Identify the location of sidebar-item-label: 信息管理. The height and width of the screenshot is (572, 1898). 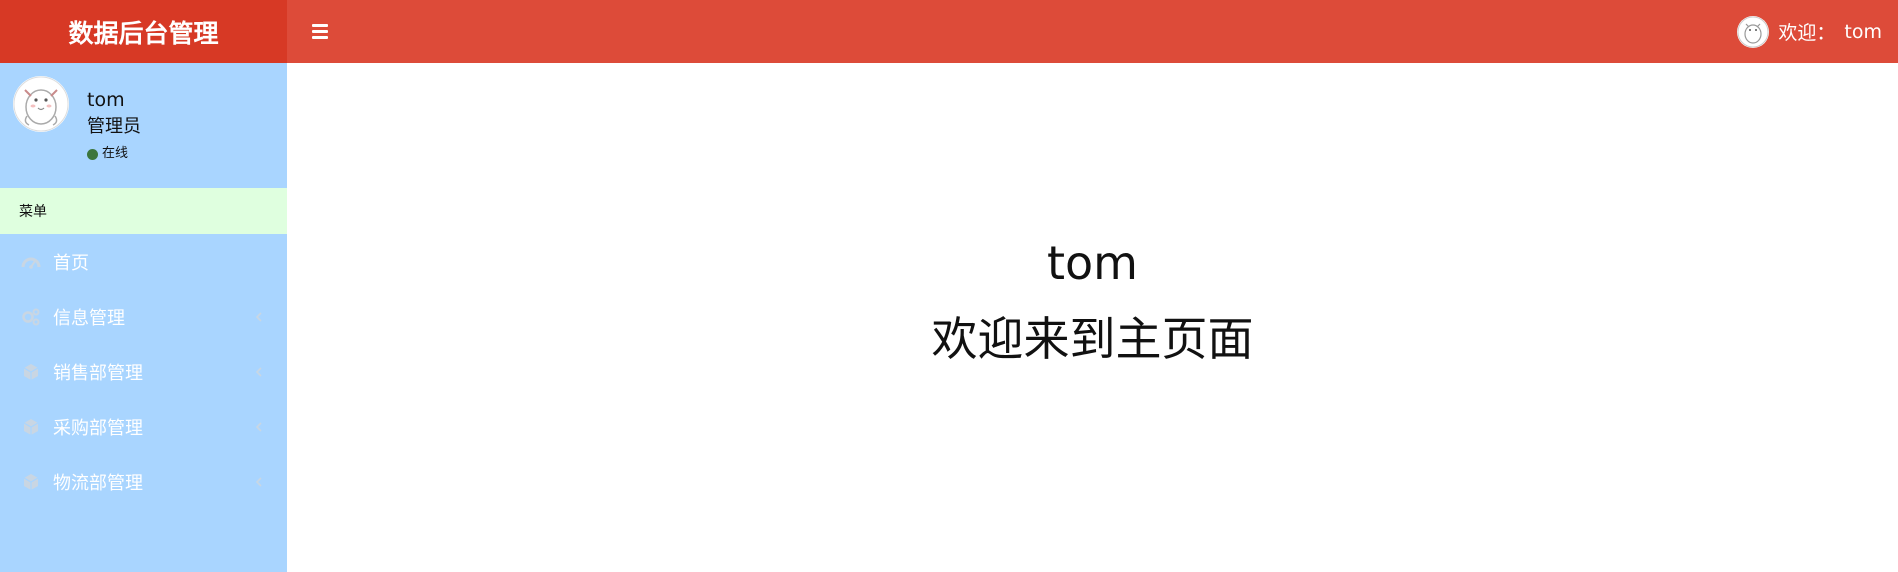
(89, 318).